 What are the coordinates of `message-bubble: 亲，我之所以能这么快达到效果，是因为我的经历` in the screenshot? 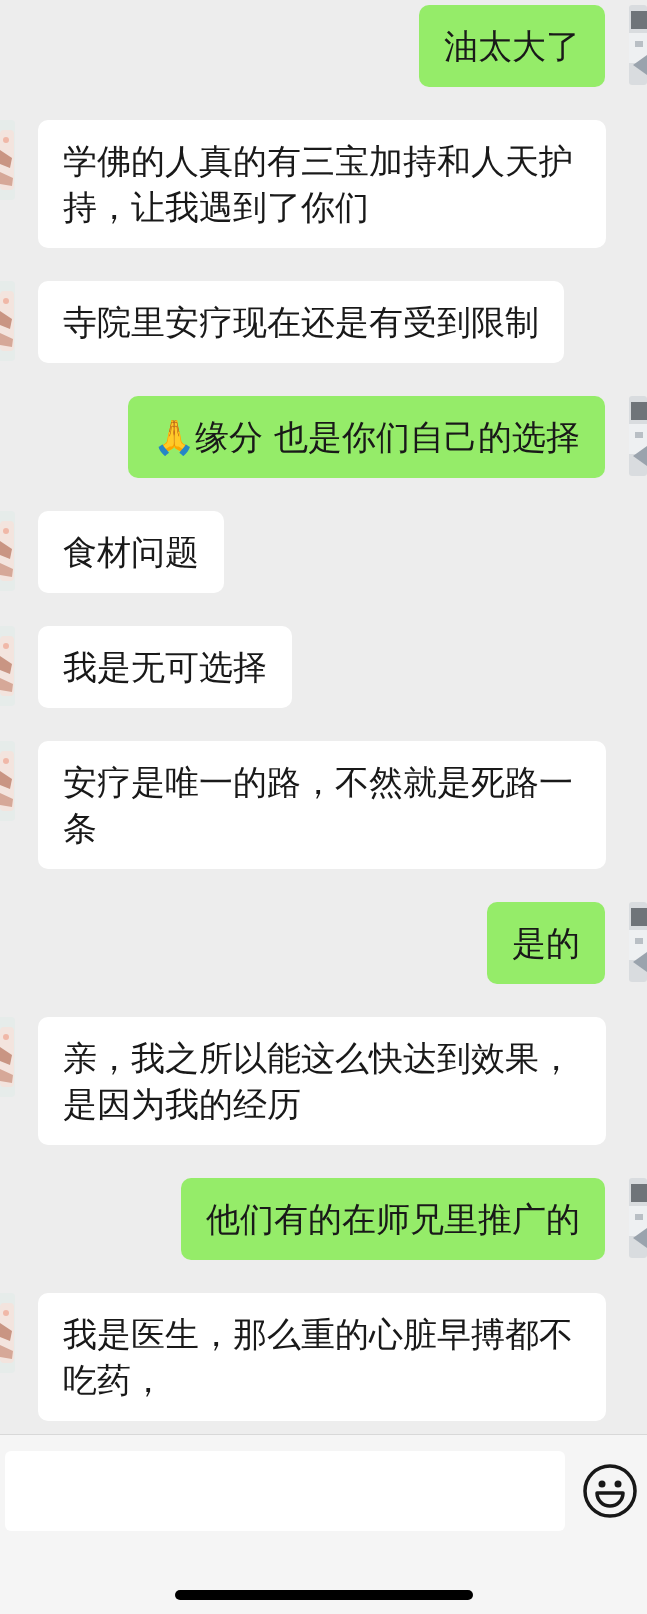 It's located at (322, 1081).